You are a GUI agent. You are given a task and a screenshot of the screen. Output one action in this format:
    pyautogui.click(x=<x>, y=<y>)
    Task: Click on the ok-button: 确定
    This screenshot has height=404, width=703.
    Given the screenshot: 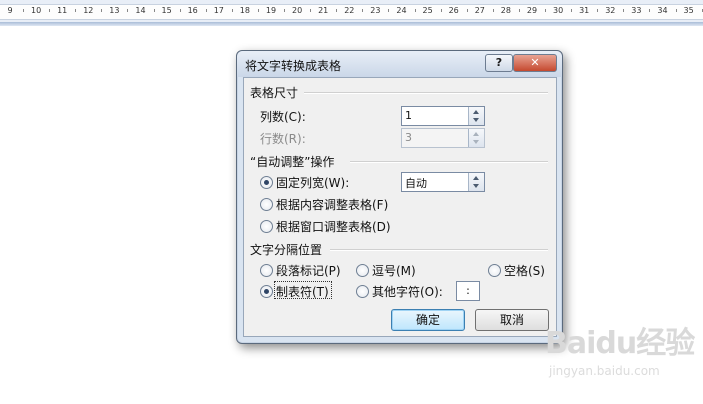 What is the action you would take?
    pyautogui.click(x=428, y=320)
    